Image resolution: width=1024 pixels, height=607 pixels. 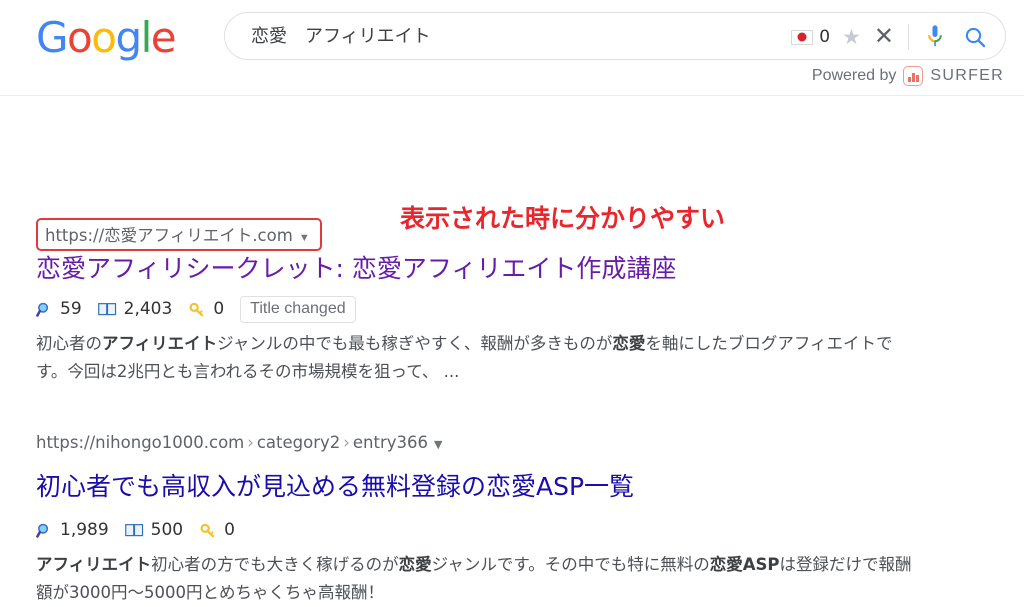 I want to click on result-title-link: 恋愛アフィリシークレット: 恋愛アフィリエイト作成講座, so click(x=356, y=268).